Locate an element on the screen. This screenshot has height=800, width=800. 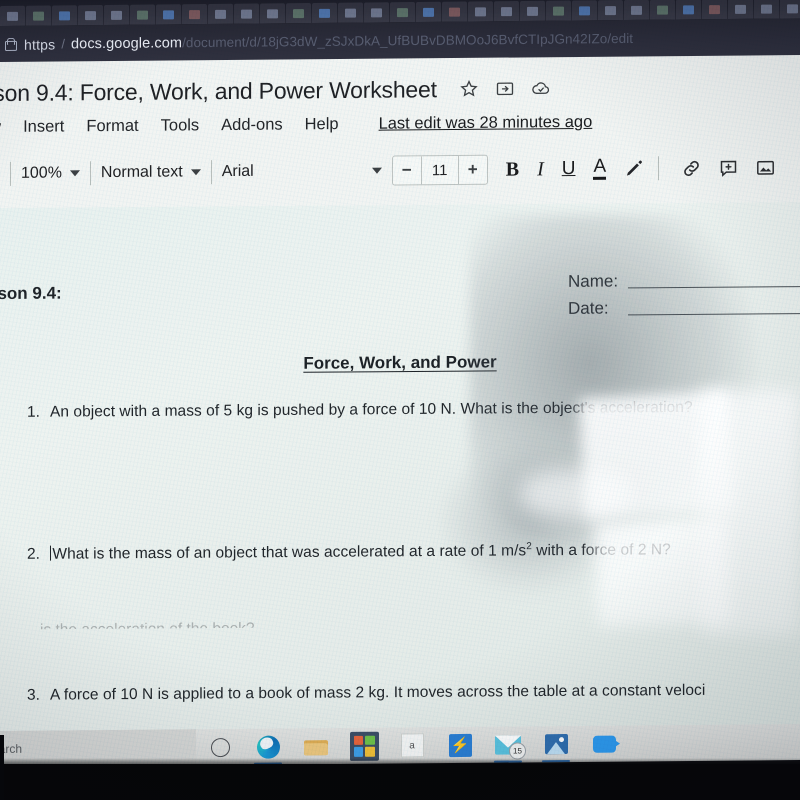
last-edit-status: Last edit was 28 minutes ago is located at coordinates (486, 122).